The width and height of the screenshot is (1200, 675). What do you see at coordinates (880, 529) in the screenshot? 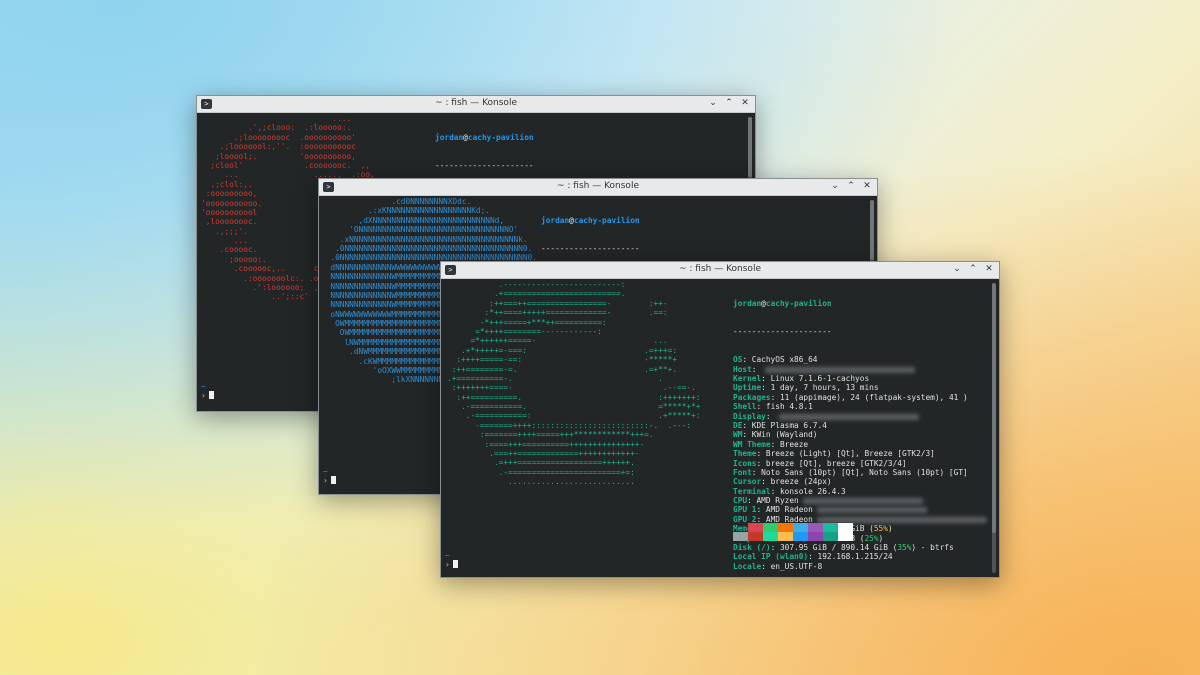
I see `usage-percent: 55%` at bounding box center [880, 529].